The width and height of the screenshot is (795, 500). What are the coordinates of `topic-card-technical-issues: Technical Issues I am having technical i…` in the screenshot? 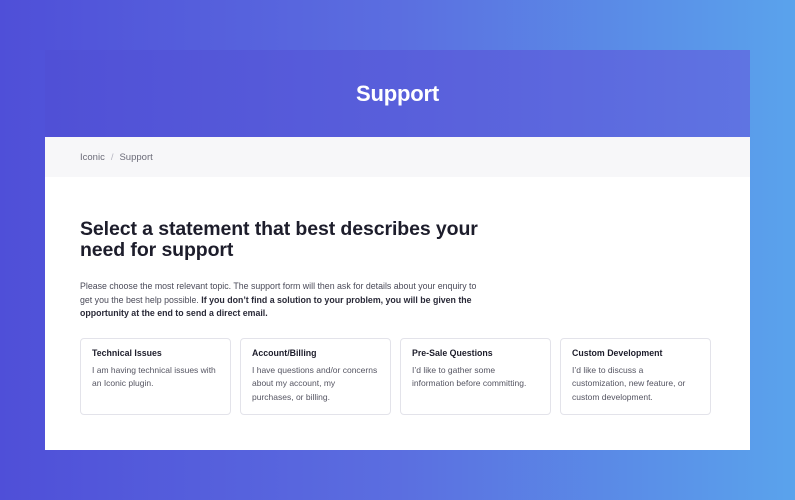 It's located at (155, 376).